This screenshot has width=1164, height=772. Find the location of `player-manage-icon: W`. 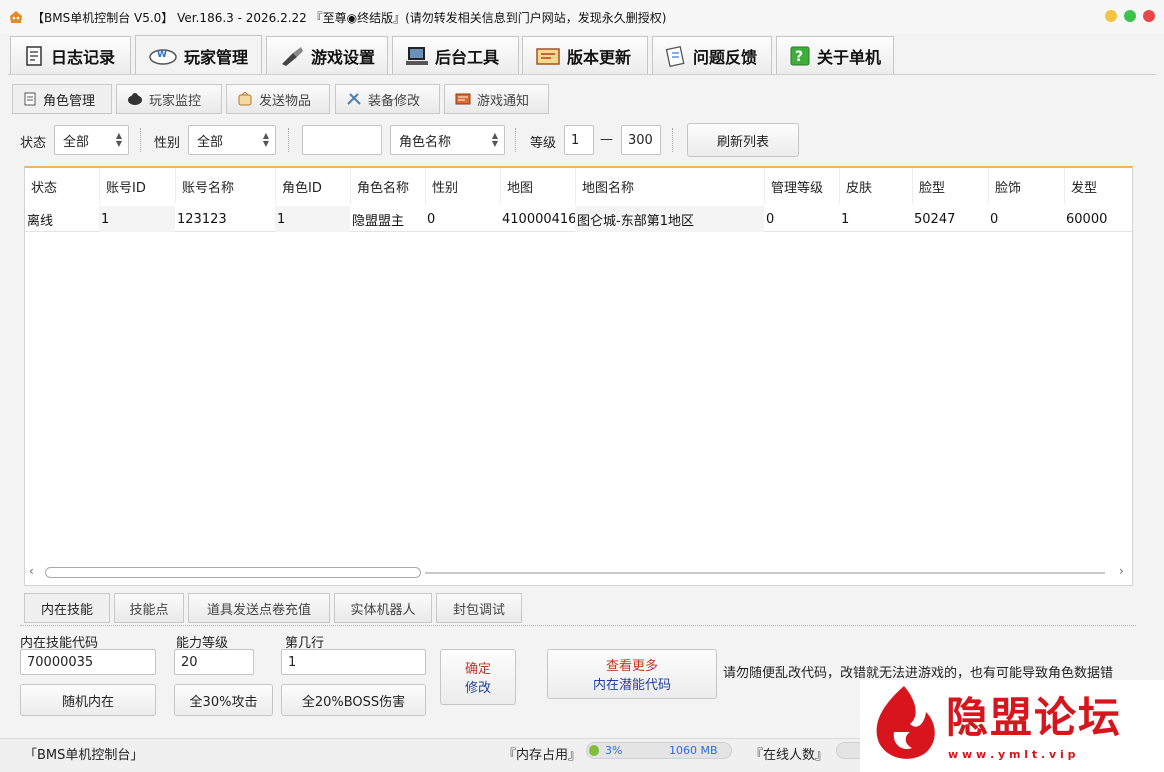

player-manage-icon: W is located at coordinates (163, 56).